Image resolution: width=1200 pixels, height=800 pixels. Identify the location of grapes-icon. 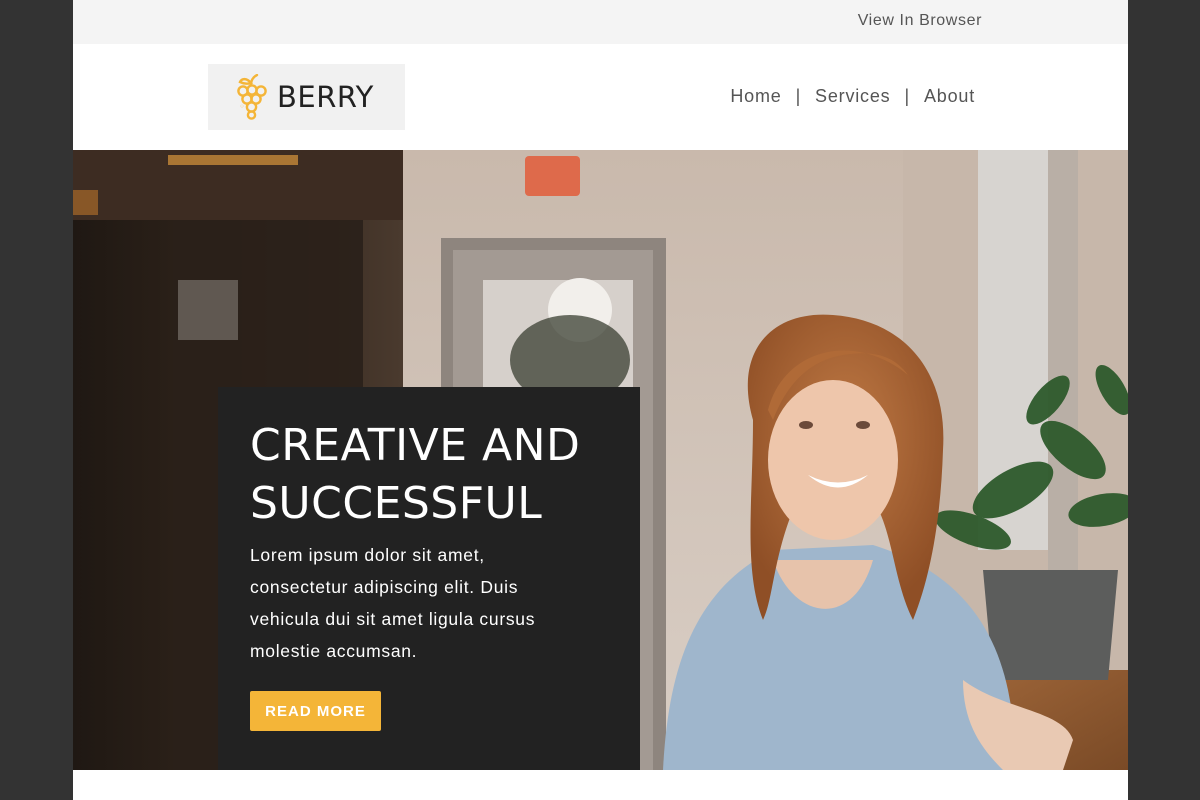
(252, 97).